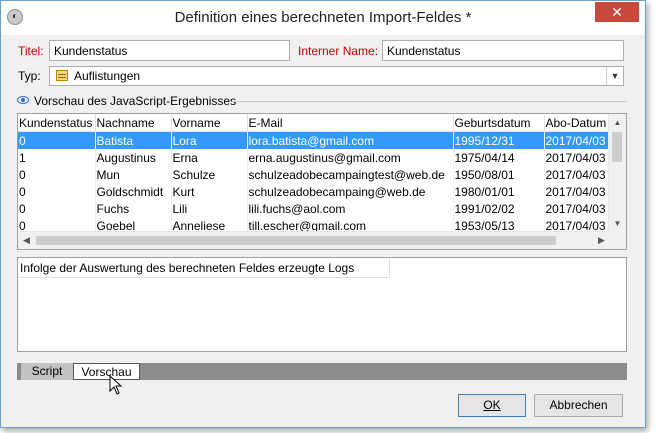 The width and height of the screenshot is (658, 433). What do you see at coordinates (116, 385) in the screenshot?
I see `mouse-pointer-icon` at bounding box center [116, 385].